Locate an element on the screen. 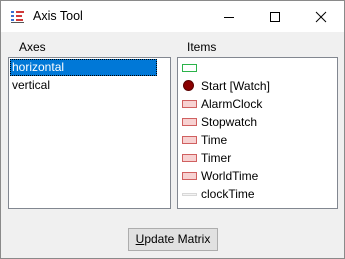 The image size is (345, 259). list-item: Timer is located at coordinates (257, 158).